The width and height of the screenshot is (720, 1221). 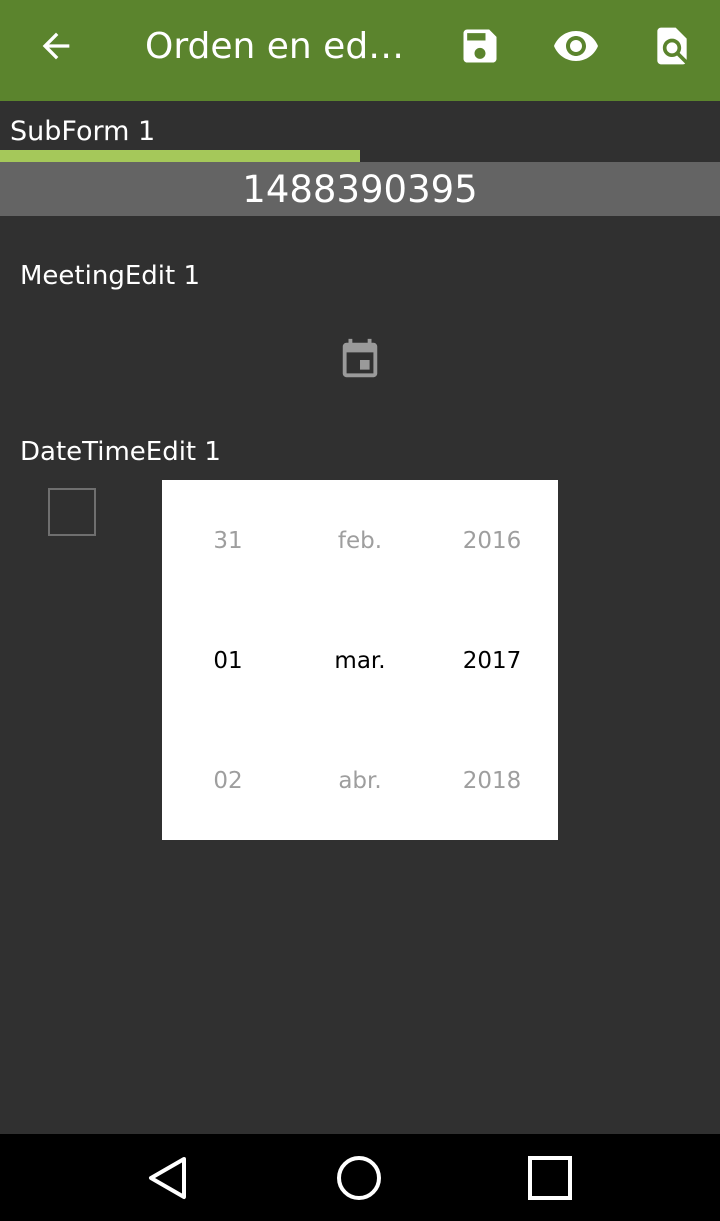 What do you see at coordinates (72, 512) in the screenshot?
I see `datetime-enabled-checkbox` at bounding box center [72, 512].